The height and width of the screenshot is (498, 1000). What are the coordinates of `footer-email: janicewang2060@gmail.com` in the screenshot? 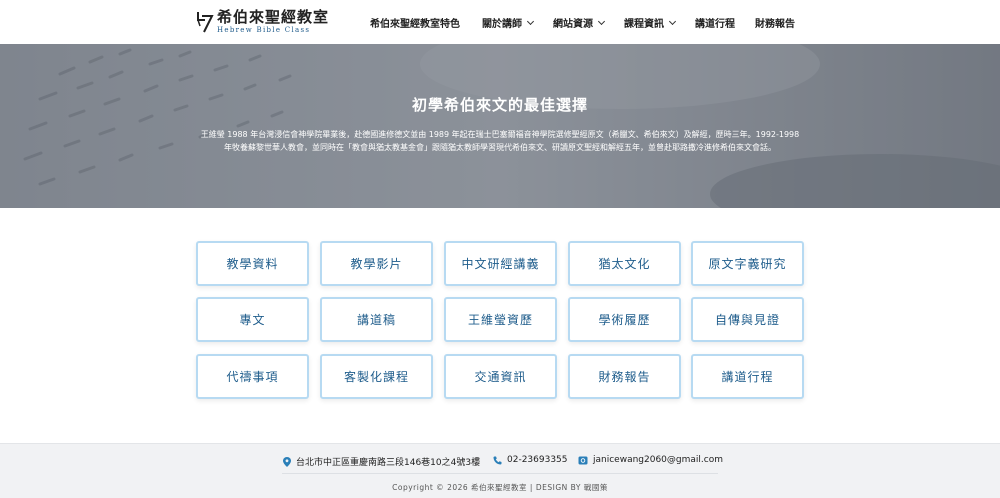 It's located at (650, 460).